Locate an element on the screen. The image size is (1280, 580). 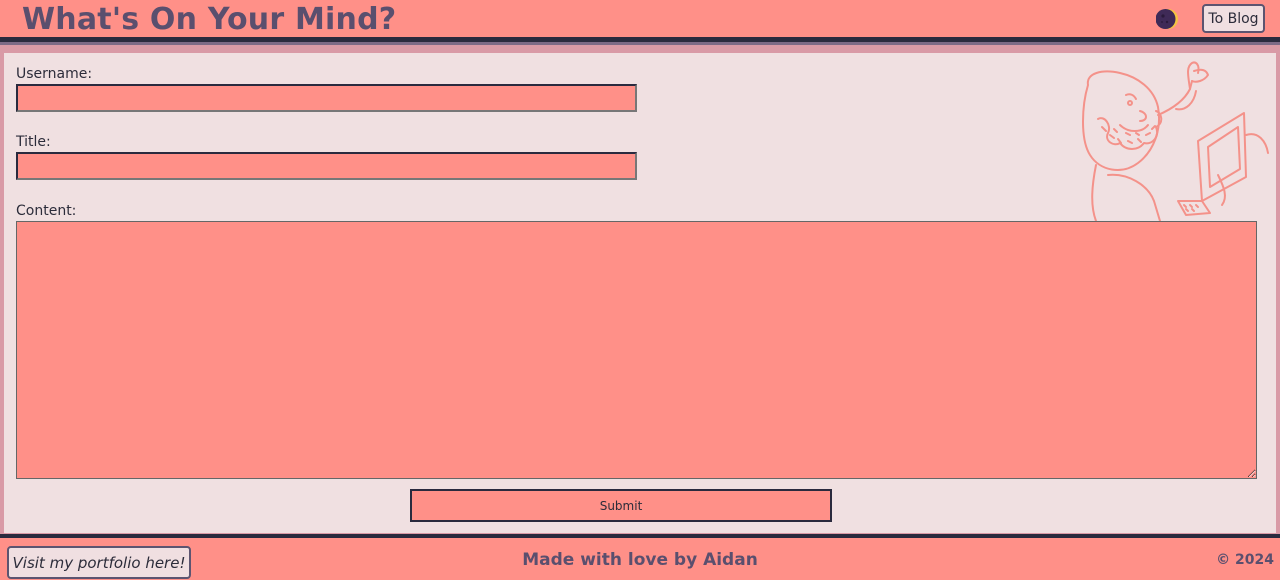
content-label: Content: is located at coordinates (46, 211).